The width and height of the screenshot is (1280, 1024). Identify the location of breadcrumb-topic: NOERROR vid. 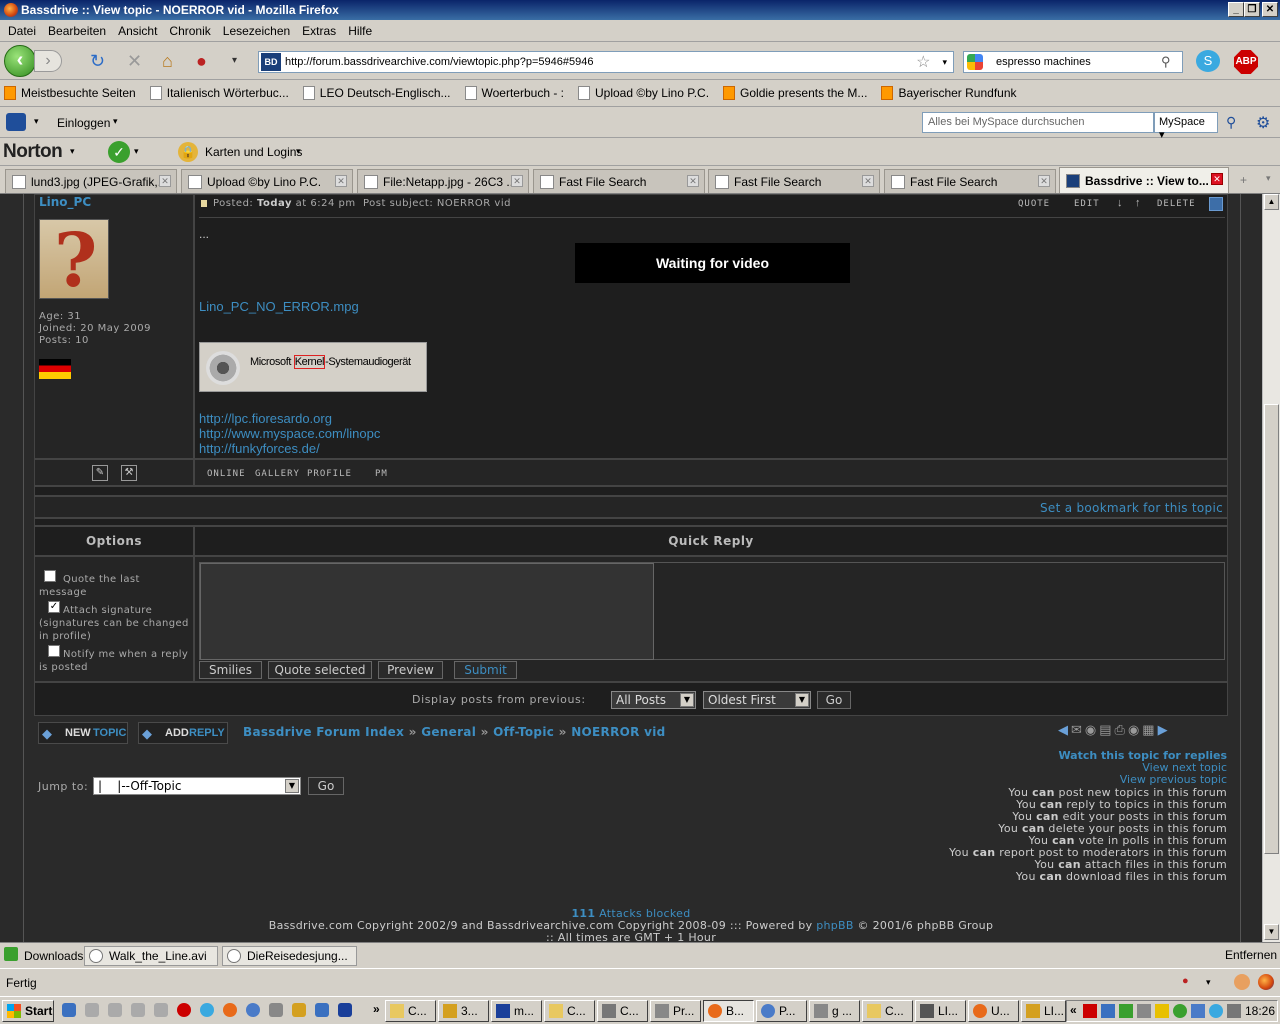
(618, 732).